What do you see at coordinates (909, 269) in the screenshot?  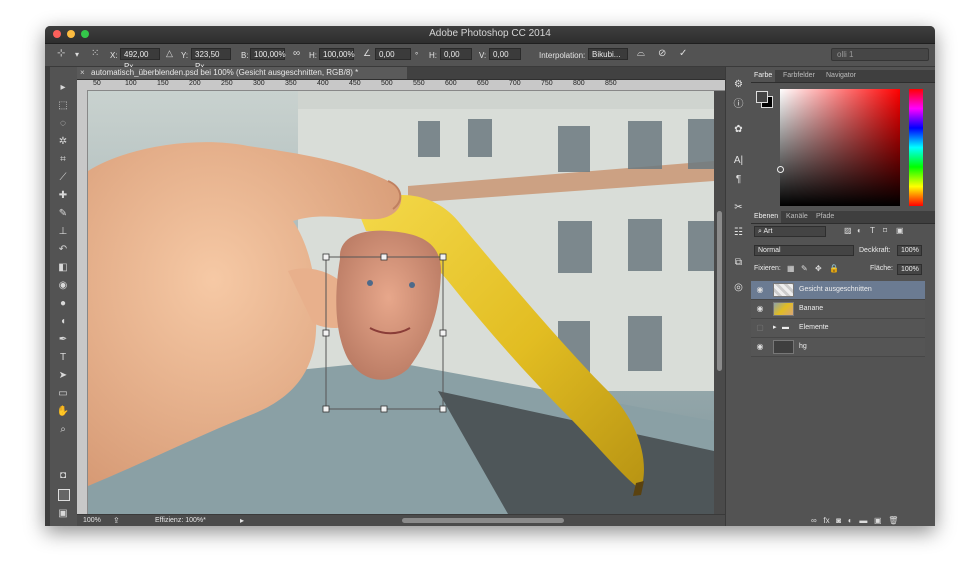 I see `fill-field: 100%` at bounding box center [909, 269].